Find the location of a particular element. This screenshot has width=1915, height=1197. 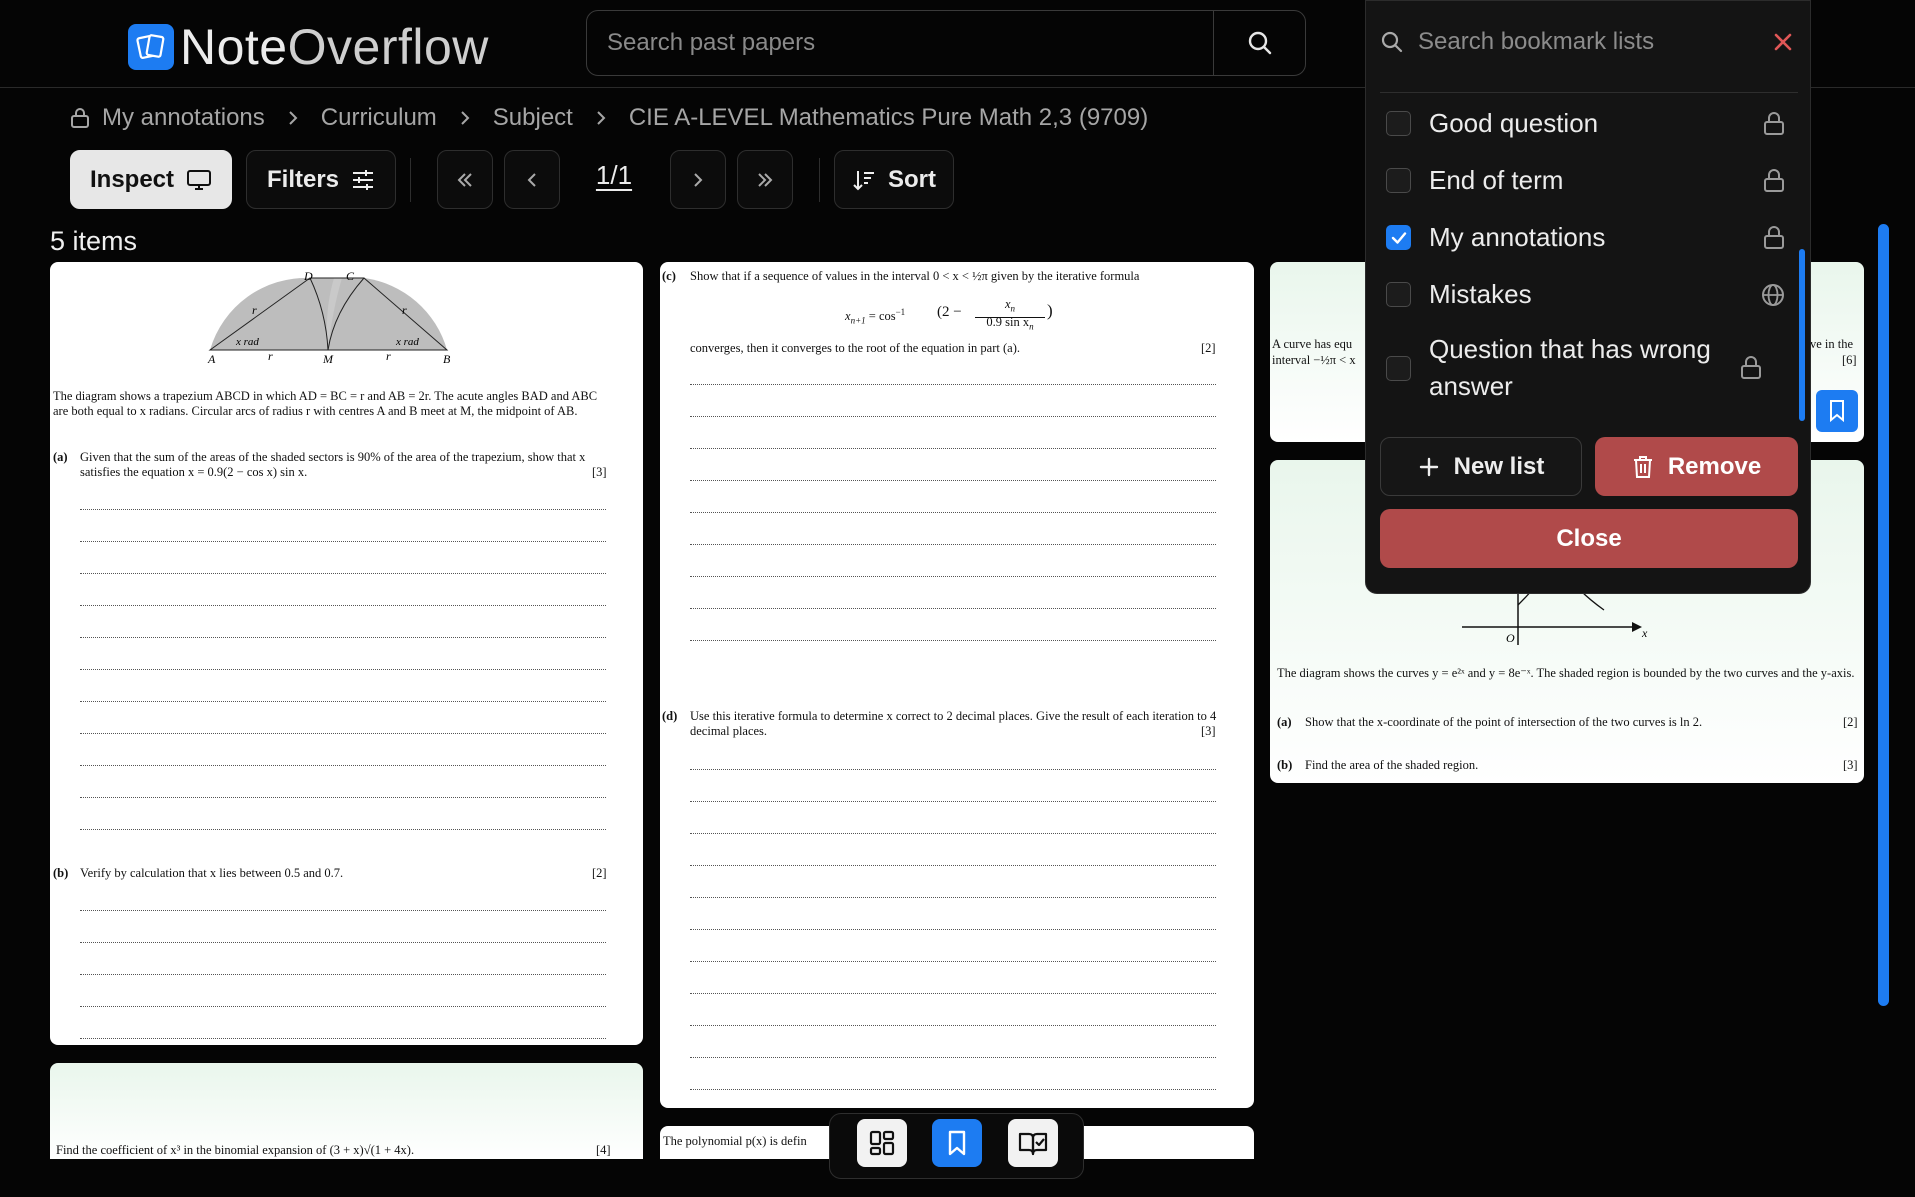

app-logo: NoteOverflow is located at coordinates (308, 47).